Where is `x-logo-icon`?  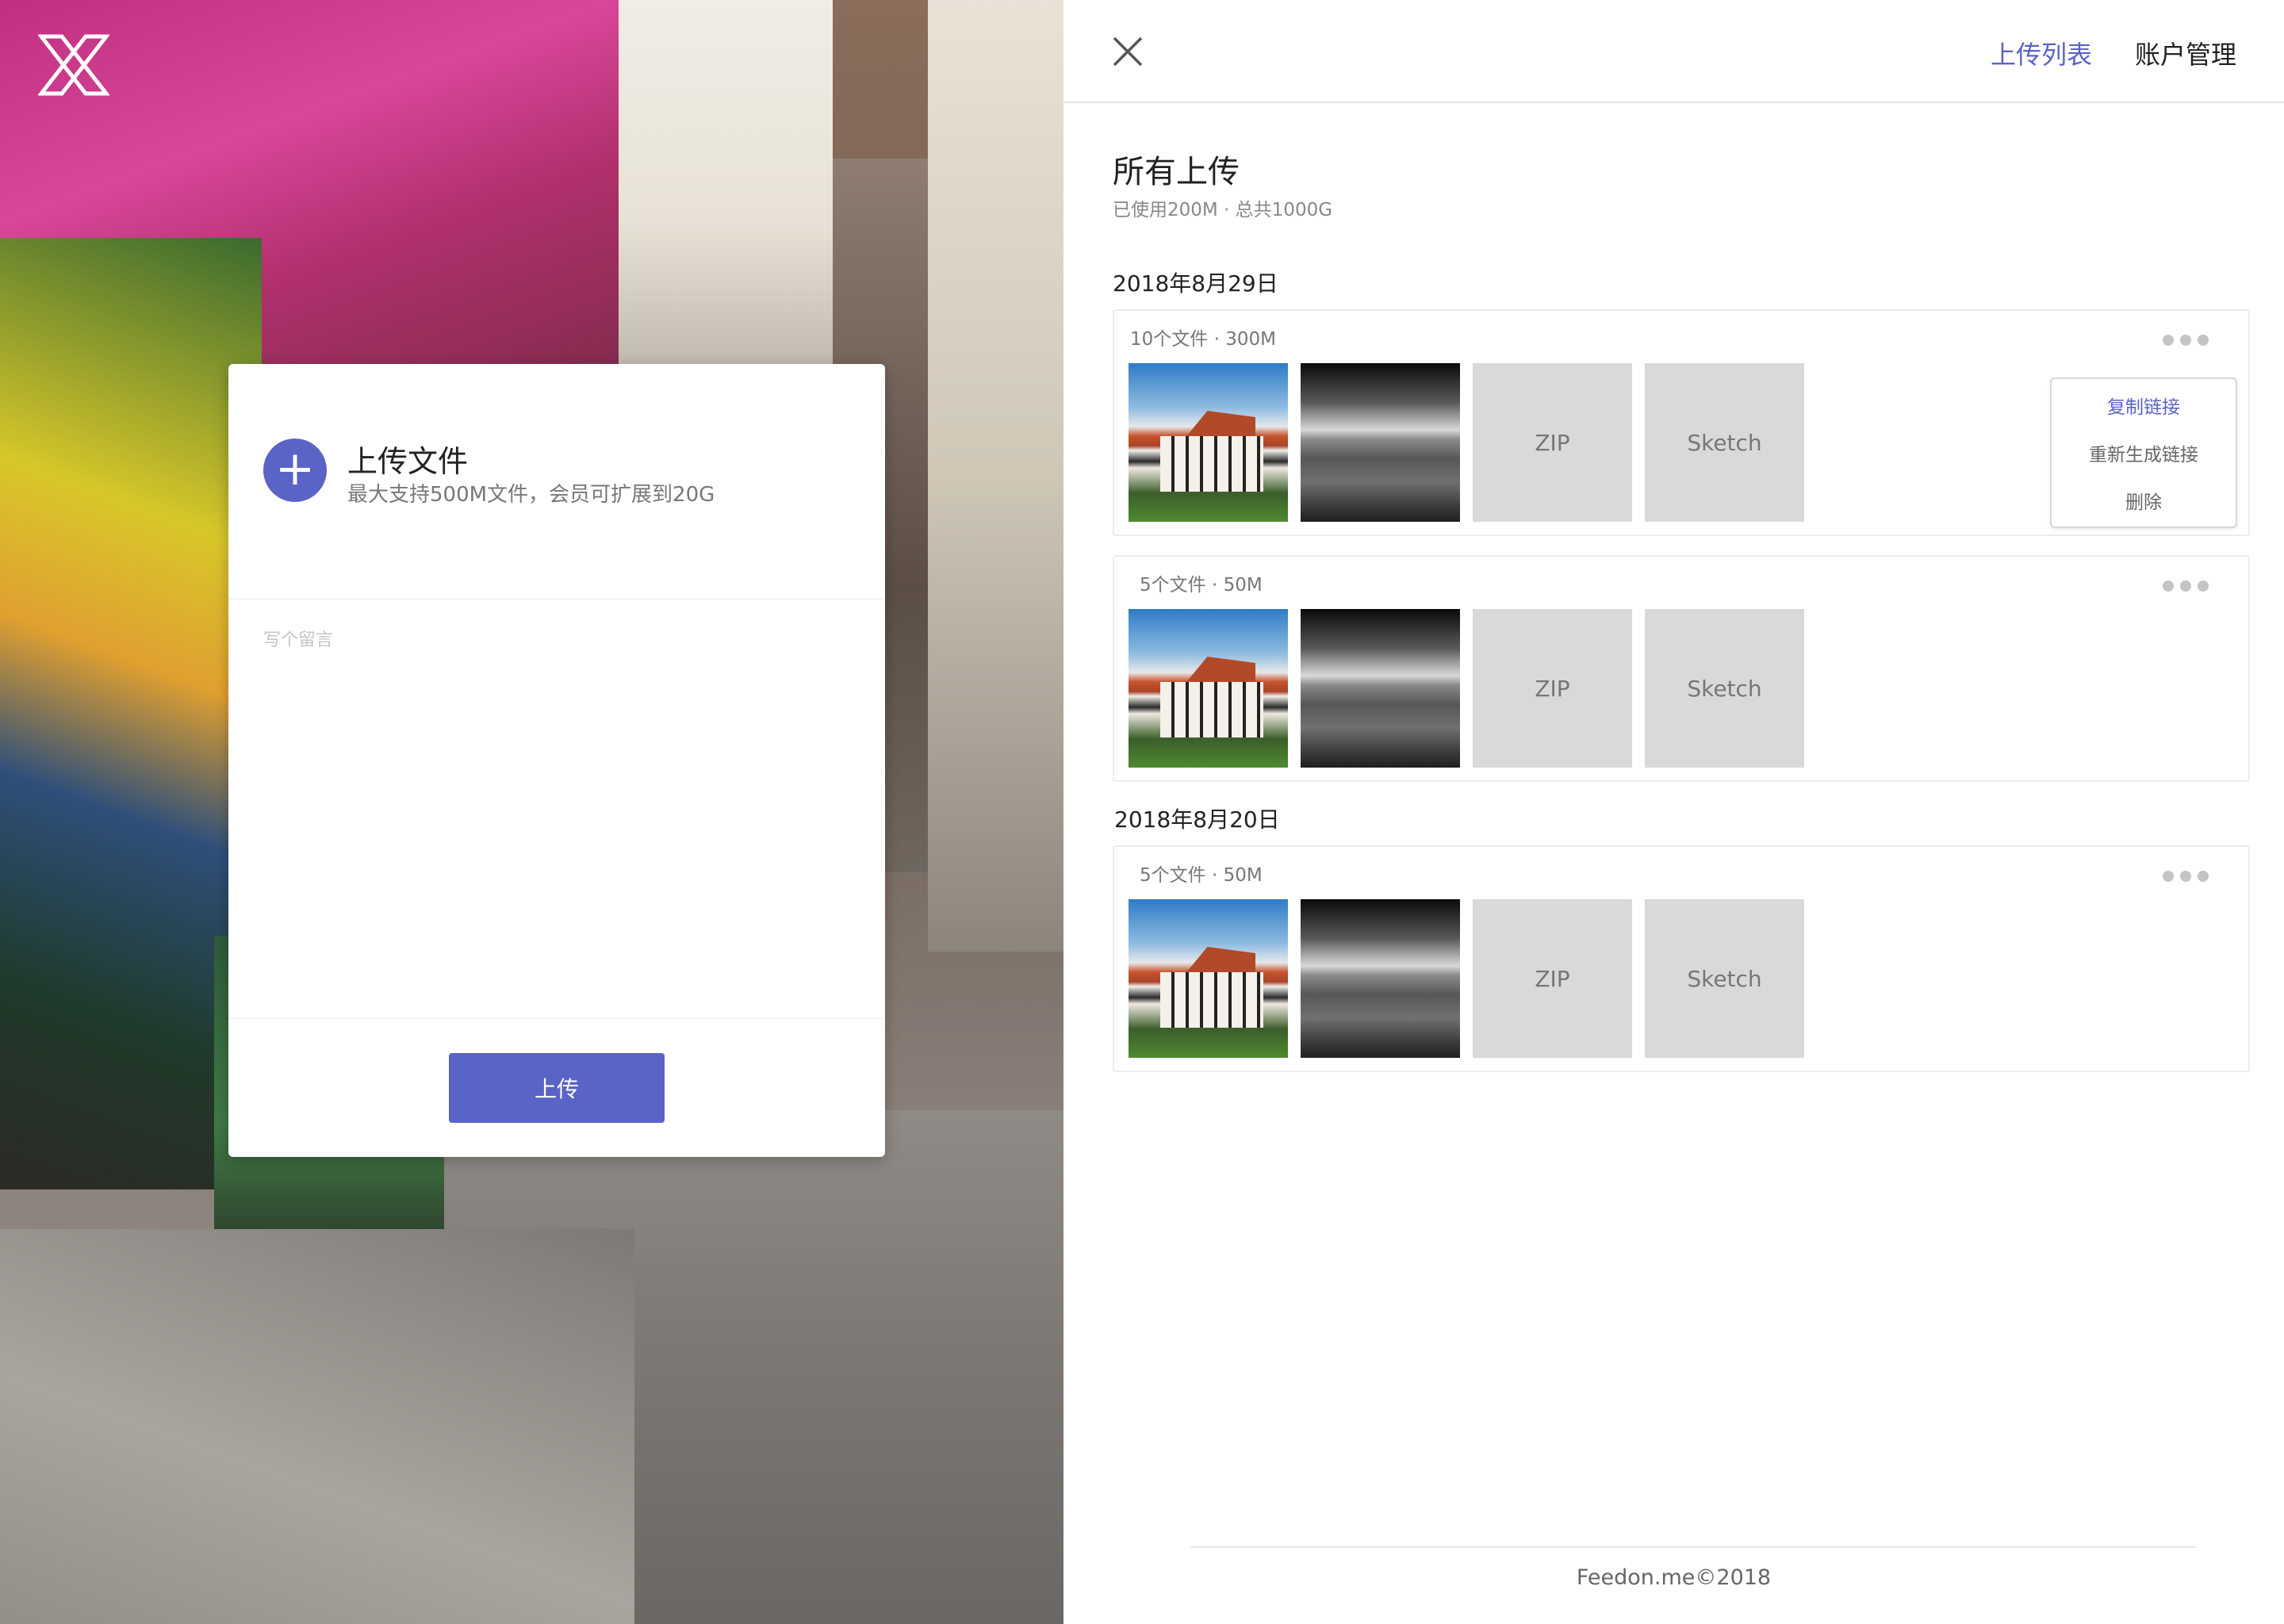
x-logo-icon is located at coordinates (73, 65).